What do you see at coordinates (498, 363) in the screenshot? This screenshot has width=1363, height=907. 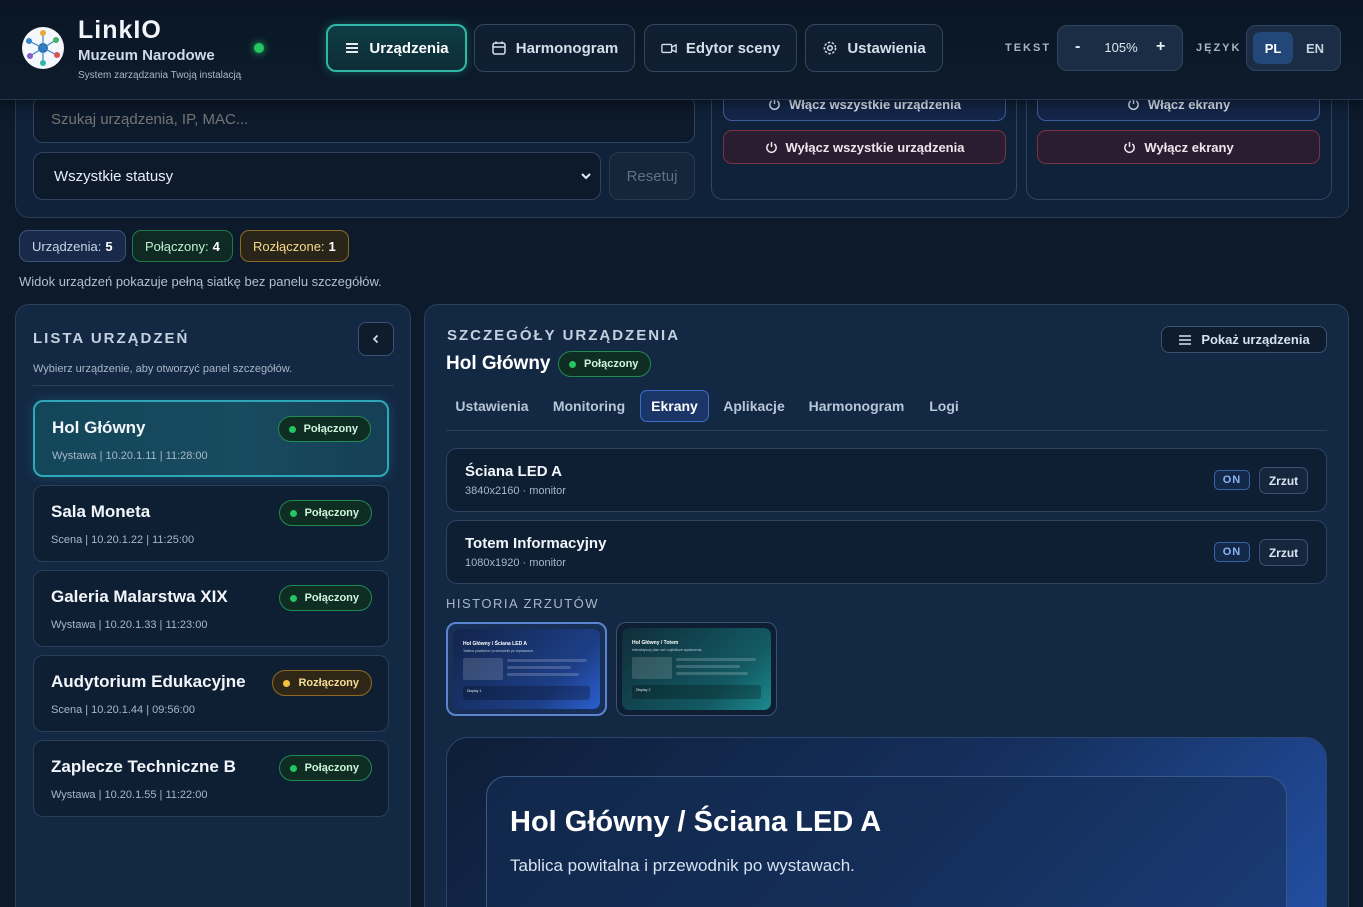 I see `details-device-name: Hol Główny` at bounding box center [498, 363].